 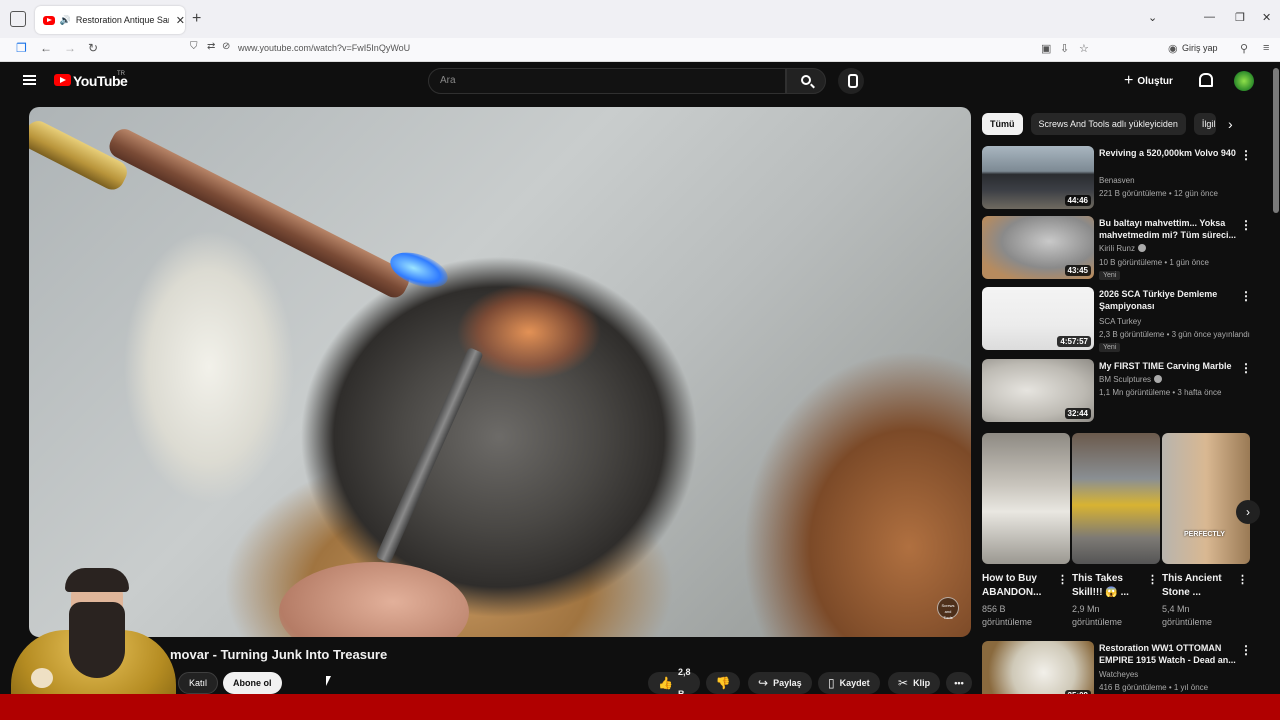 I want to click on duration-badge: 4:57:57, so click(x=1074, y=341).